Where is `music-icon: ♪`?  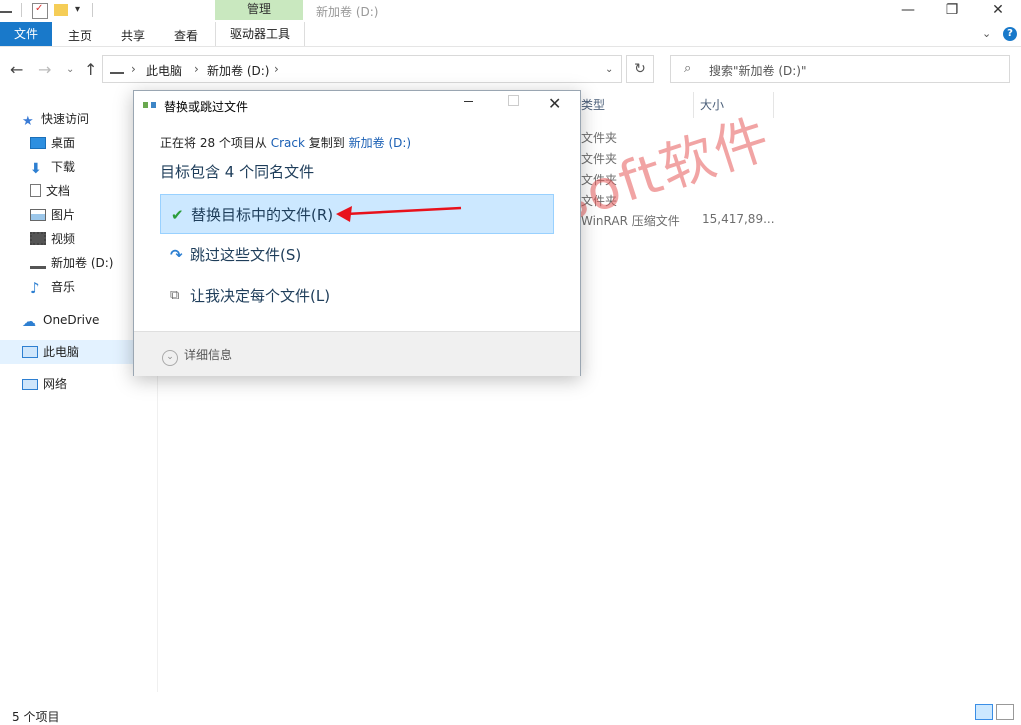
music-icon: ♪ is located at coordinates (35, 288).